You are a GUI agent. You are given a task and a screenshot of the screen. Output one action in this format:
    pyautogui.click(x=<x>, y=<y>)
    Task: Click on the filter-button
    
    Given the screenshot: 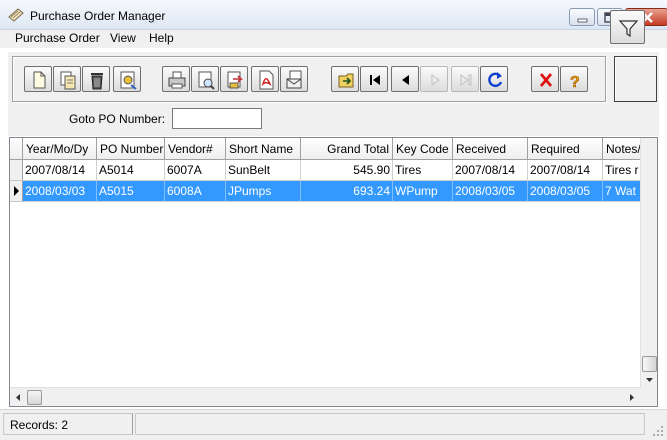 What is the action you would take?
    pyautogui.click(x=627, y=27)
    